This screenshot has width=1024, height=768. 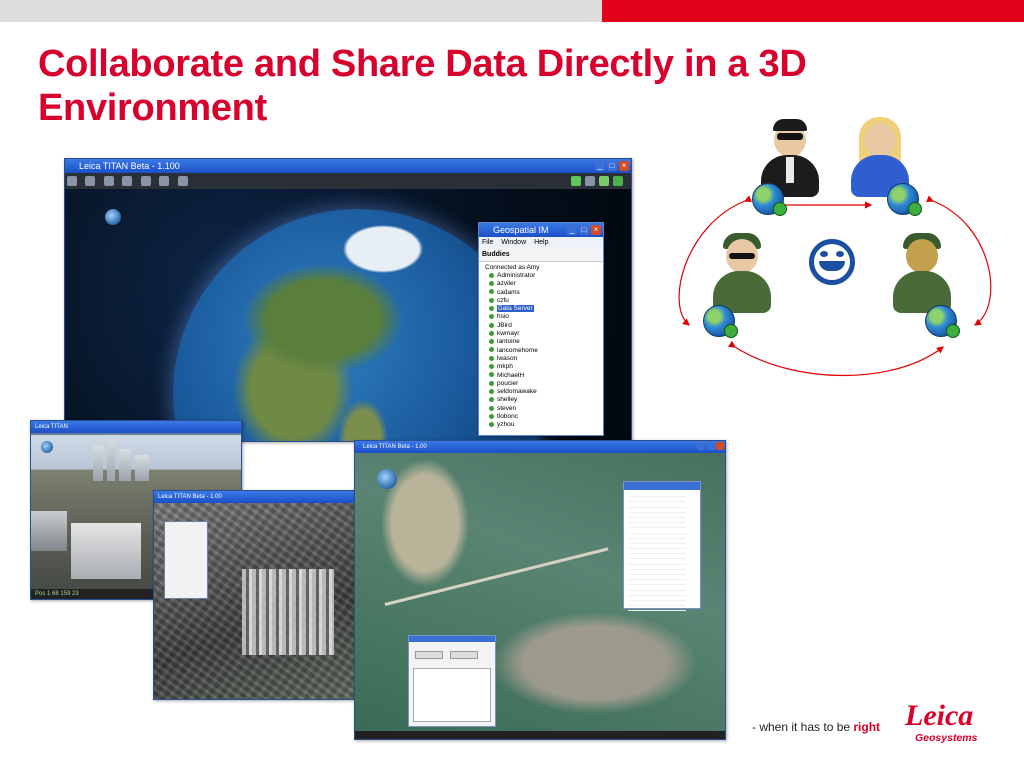 What do you see at coordinates (546, 376) in the screenshot?
I see `list-item: MichaelH` at bounding box center [546, 376].